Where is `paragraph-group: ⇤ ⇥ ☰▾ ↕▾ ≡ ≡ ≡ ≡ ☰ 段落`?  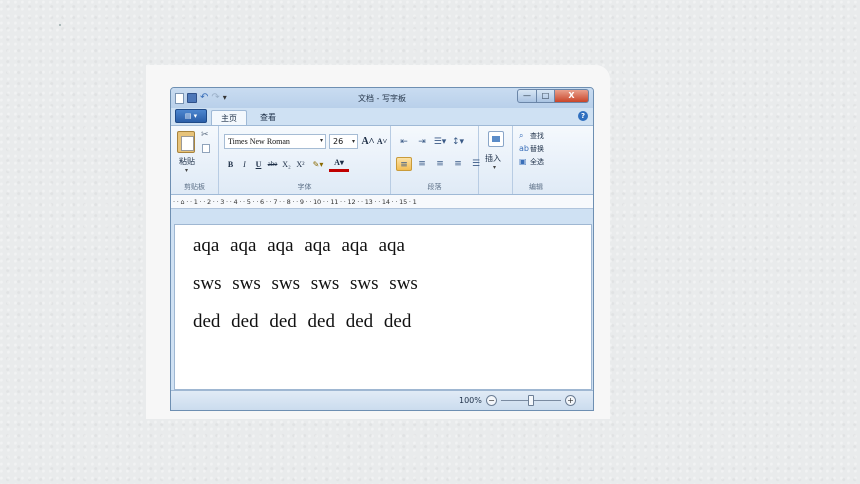
paragraph-group: ⇤ ⇥ ☰▾ ↕▾ ≡ ≡ ≡ ≡ ☰ 段落 is located at coordinates (435, 160).